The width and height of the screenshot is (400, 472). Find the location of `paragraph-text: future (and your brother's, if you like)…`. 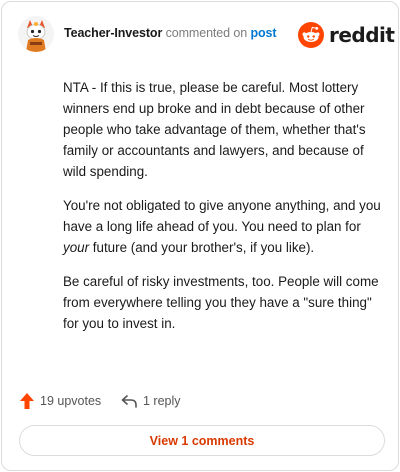

paragraph-text: future (and your brother's, if you like)… is located at coordinates (202, 247).